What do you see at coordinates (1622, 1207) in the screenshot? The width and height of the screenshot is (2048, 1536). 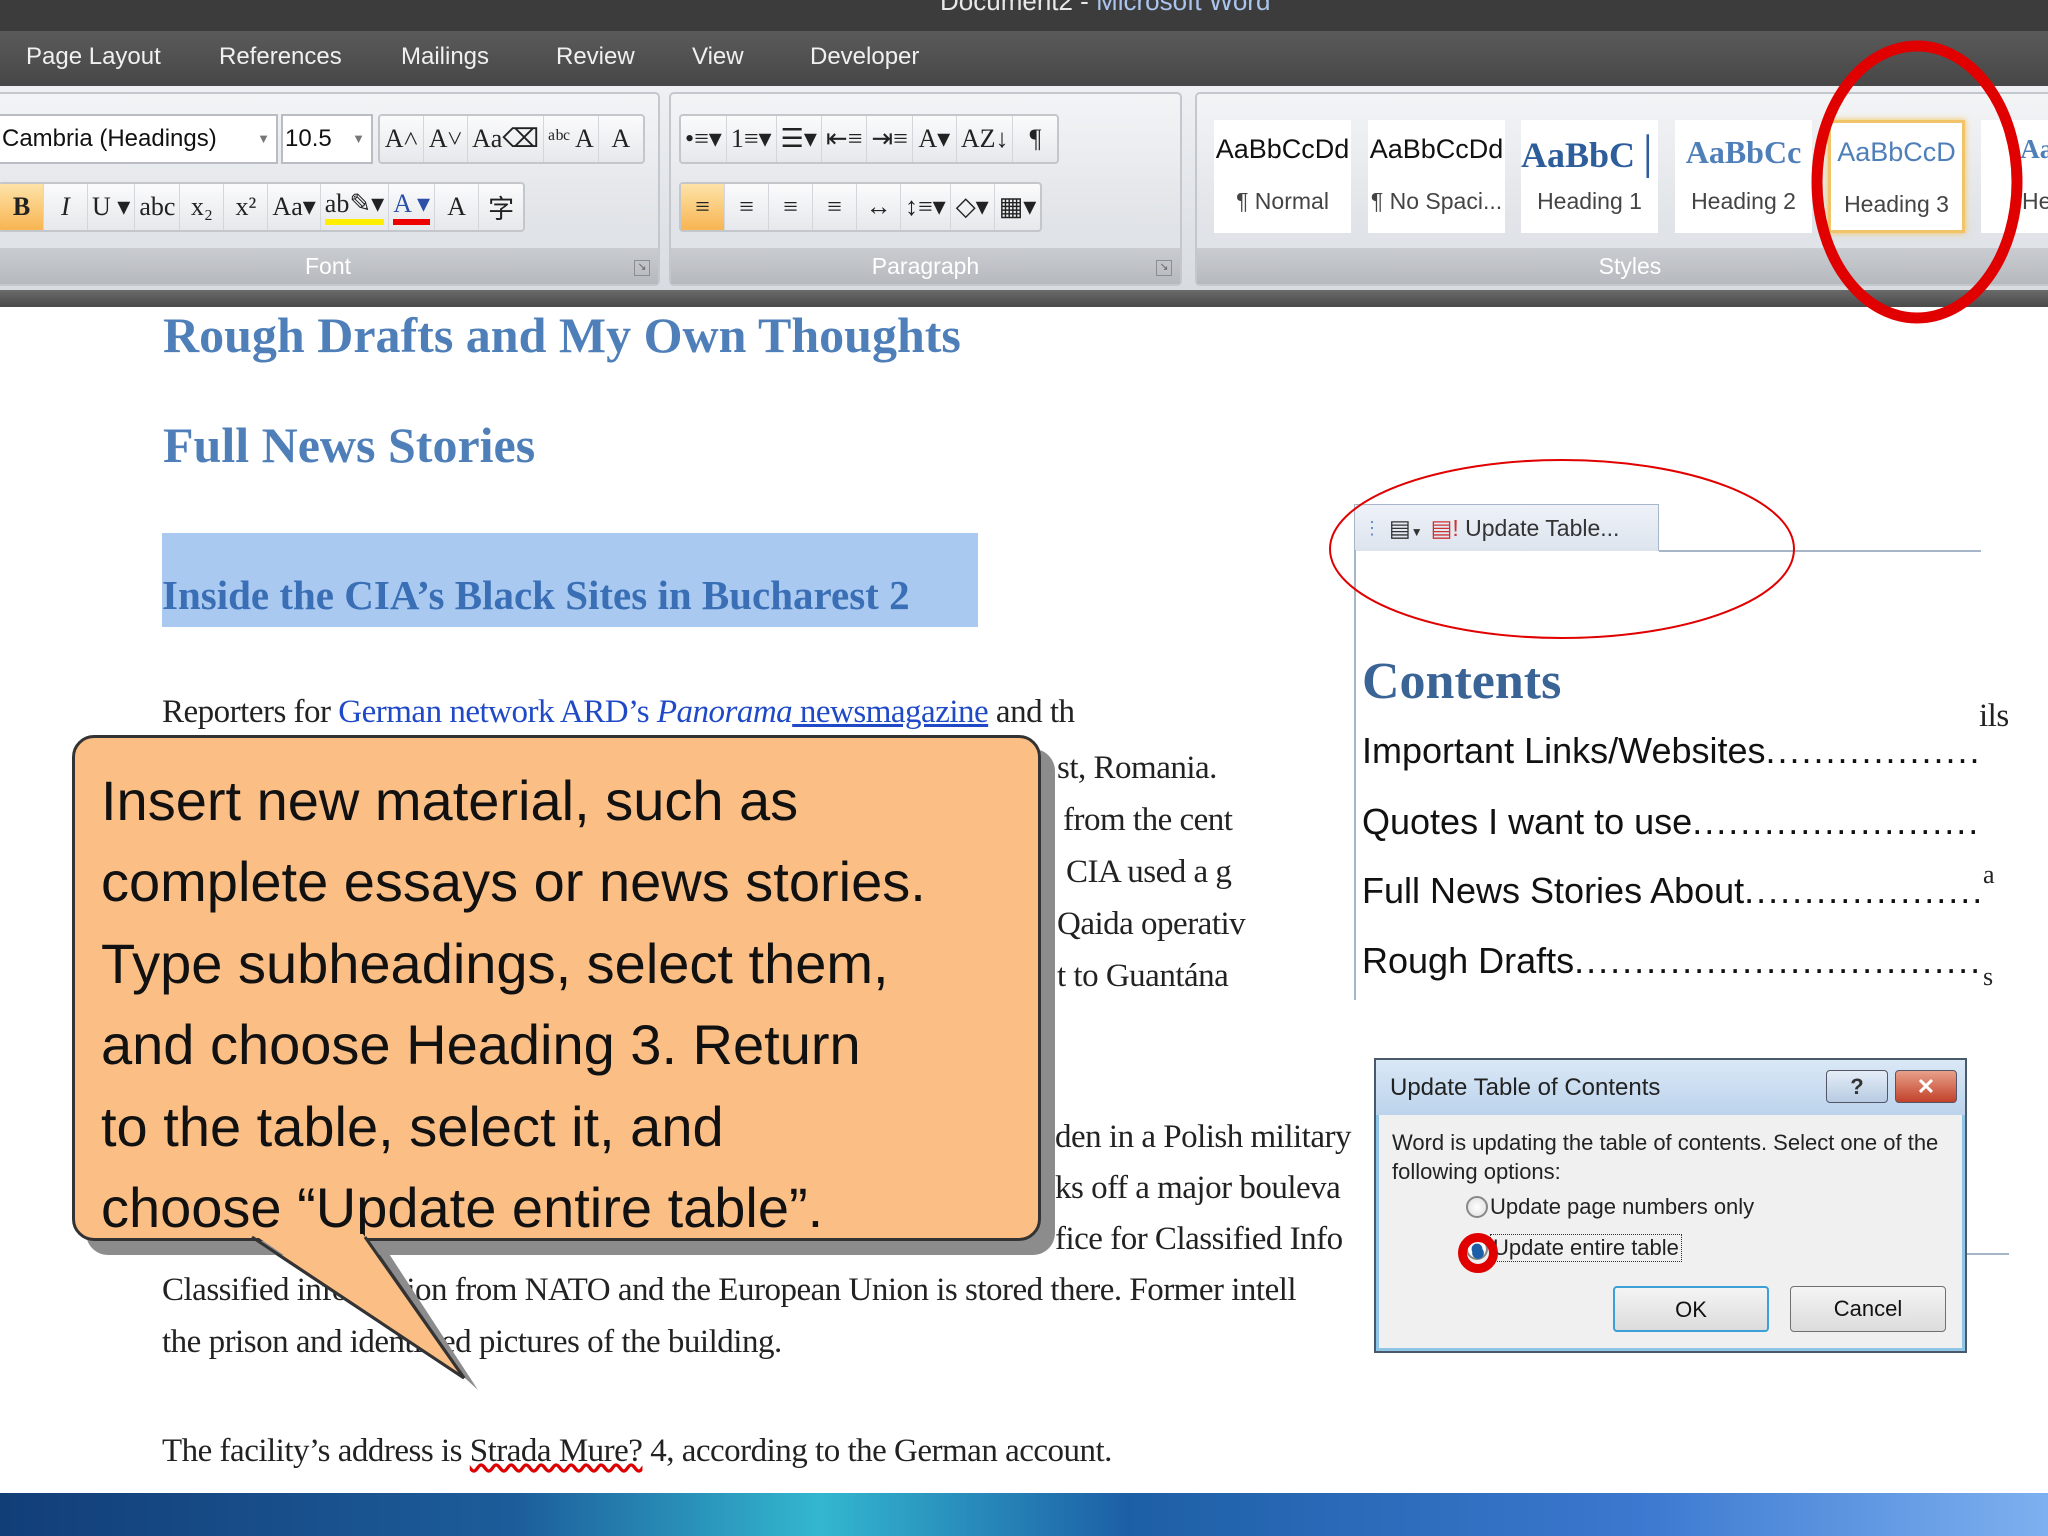 I see `option-page-numbers-label: Update page numbers only` at bounding box center [1622, 1207].